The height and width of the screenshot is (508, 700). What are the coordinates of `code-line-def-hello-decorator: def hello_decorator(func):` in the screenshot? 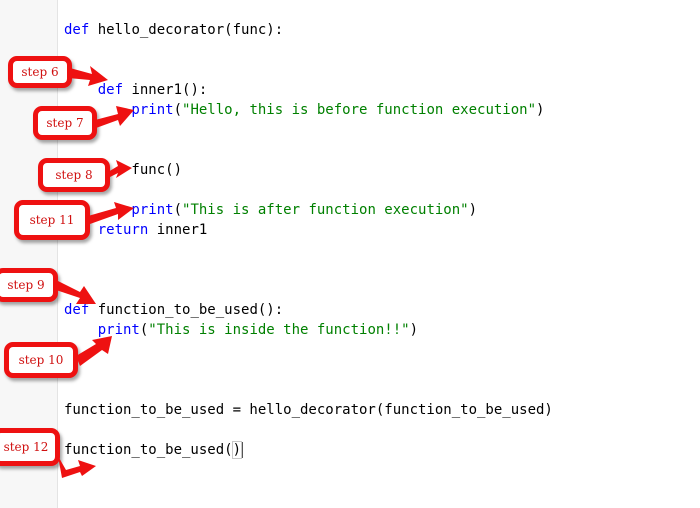 It's located at (173, 30).